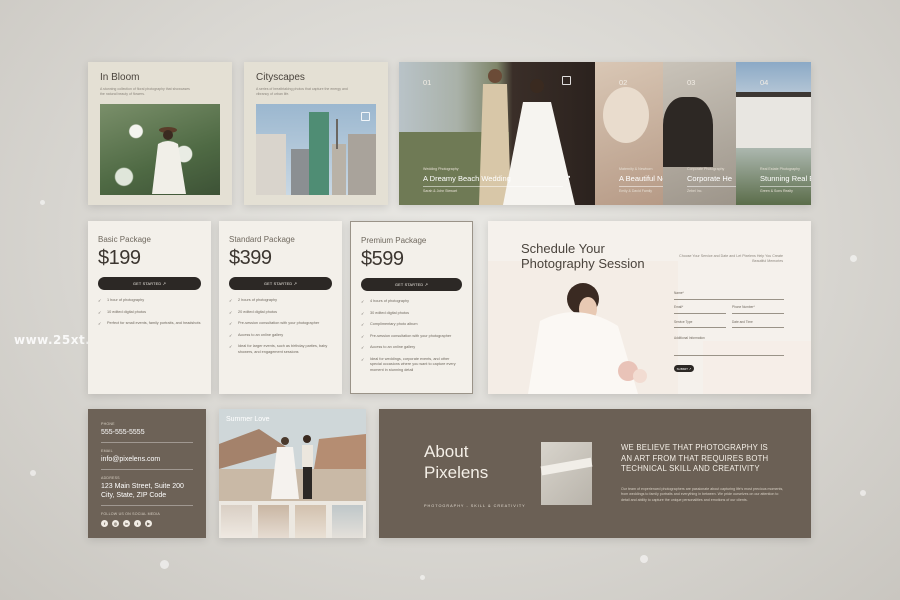 The height and width of the screenshot is (600, 900). What do you see at coordinates (411, 325) in the screenshot?
I see `feature-item: Complimentary photo album` at bounding box center [411, 325].